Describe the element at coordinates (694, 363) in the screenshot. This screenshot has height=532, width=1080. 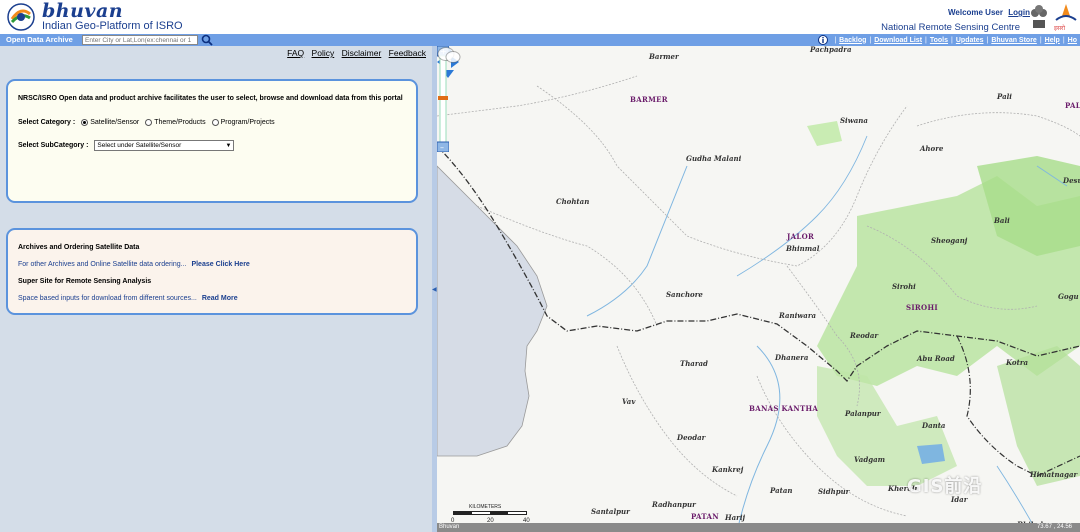
I see `place-label: Tharad` at that location.